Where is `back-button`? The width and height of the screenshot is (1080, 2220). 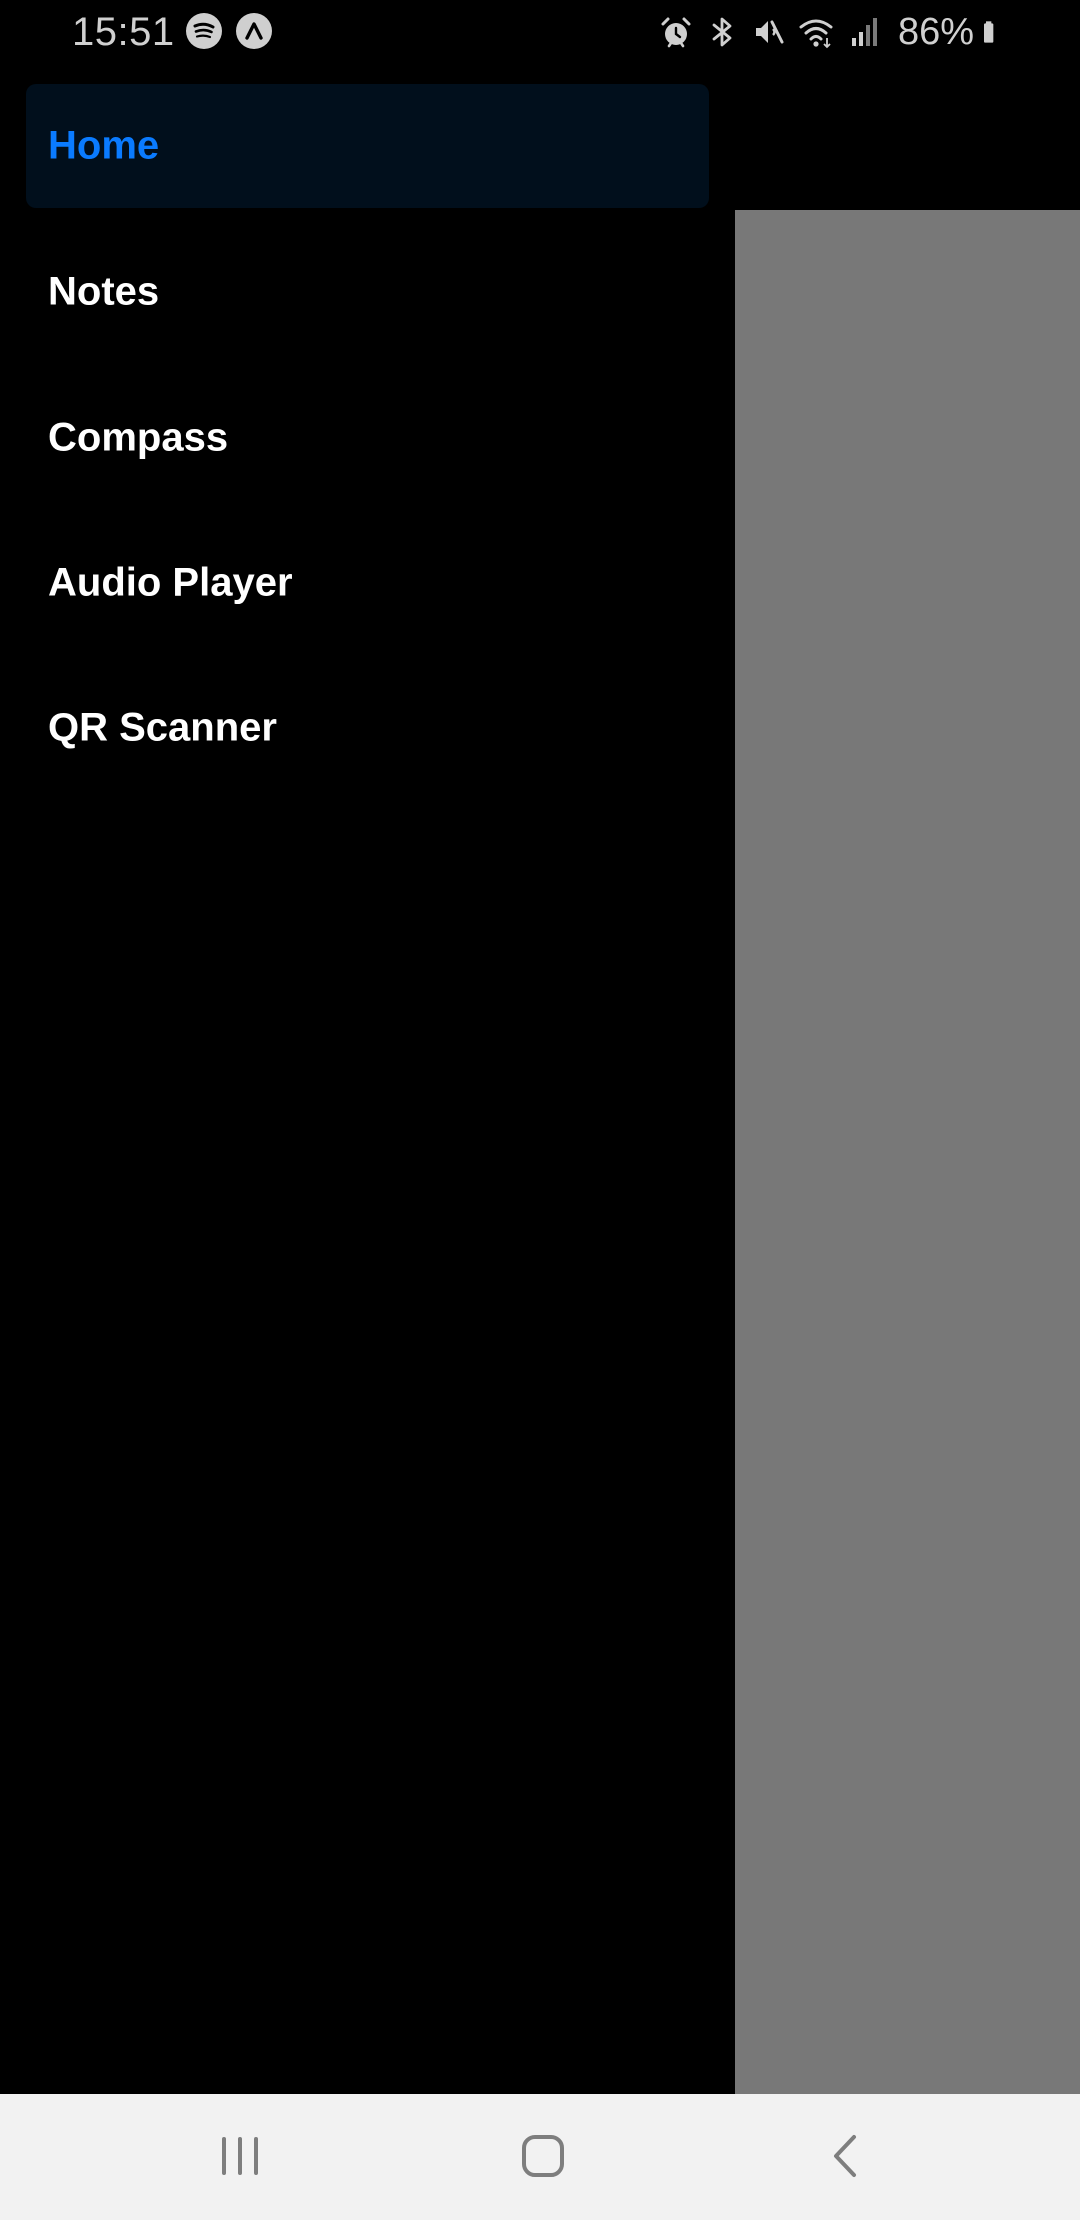
back-button is located at coordinates (846, 2157).